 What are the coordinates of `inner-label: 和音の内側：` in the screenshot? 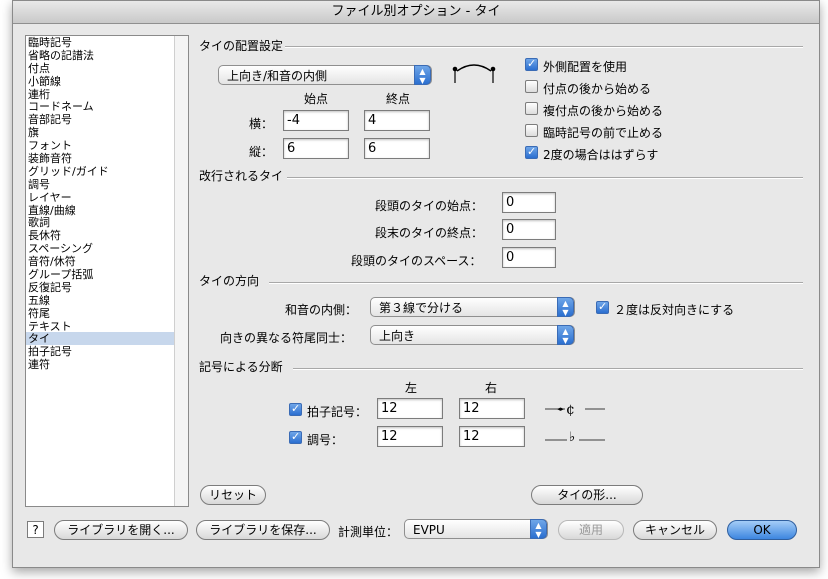 It's located at (321, 310).